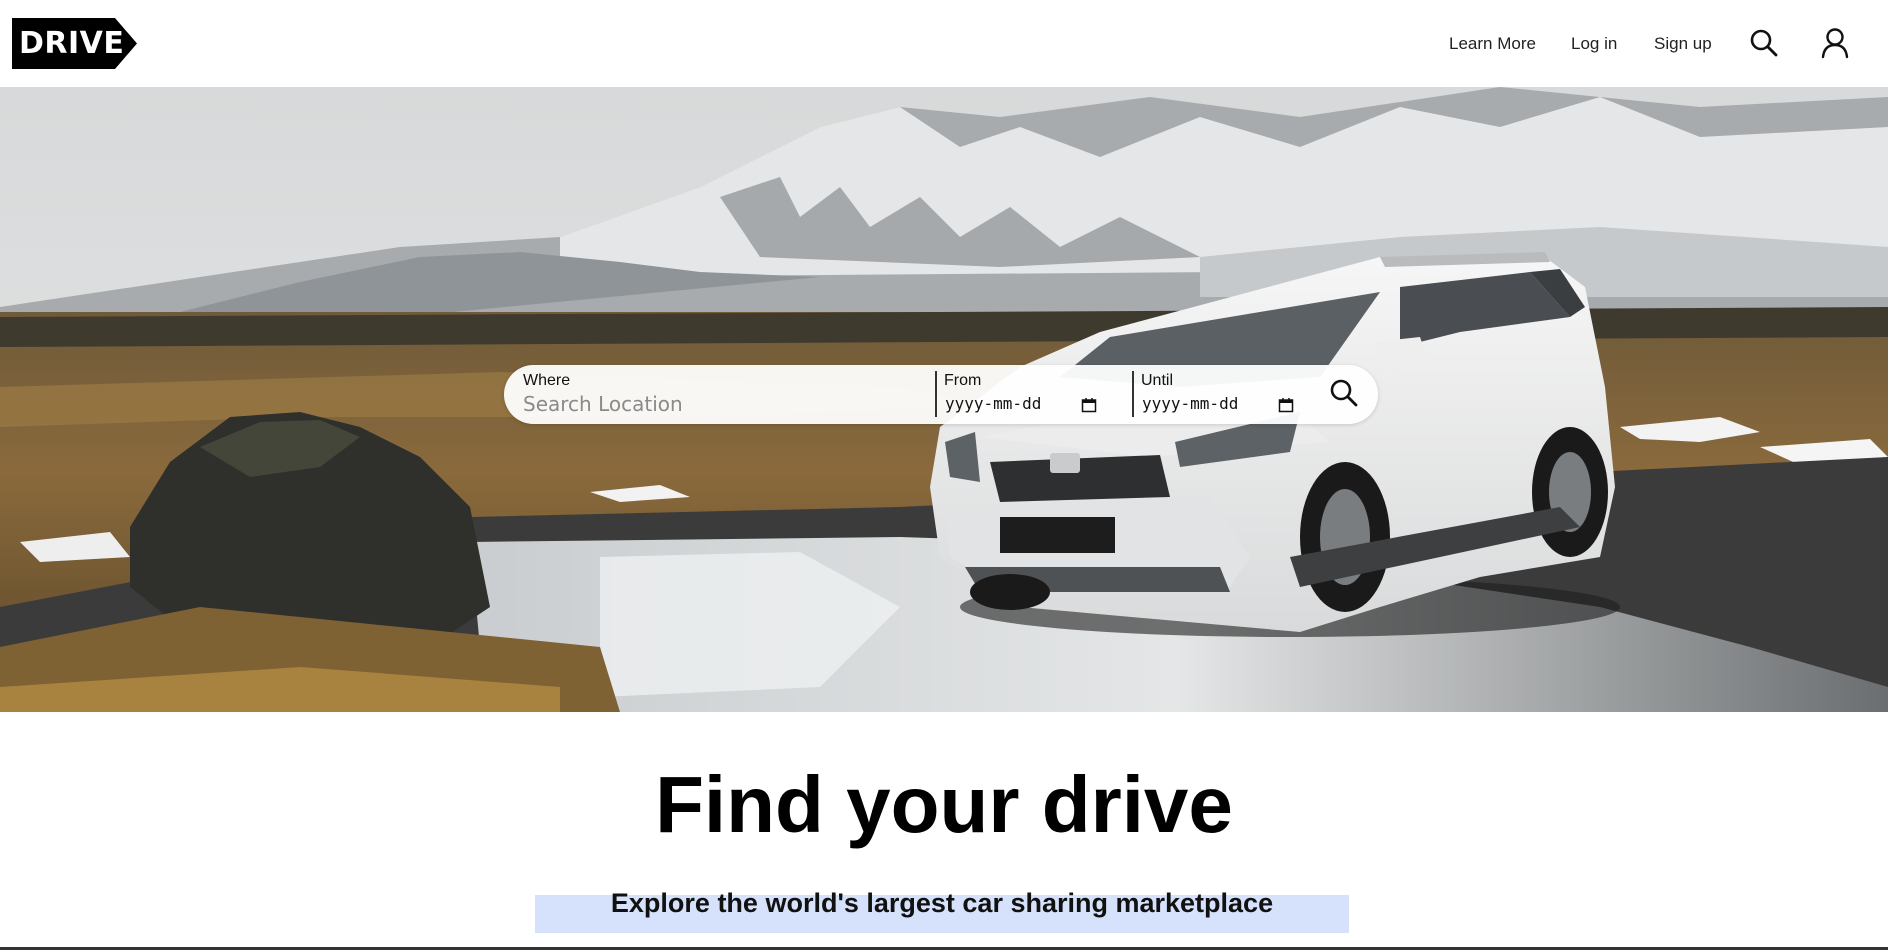 Image resolution: width=1888 pixels, height=950 pixels. I want to click on logo-text: DRIVE, so click(72, 43).